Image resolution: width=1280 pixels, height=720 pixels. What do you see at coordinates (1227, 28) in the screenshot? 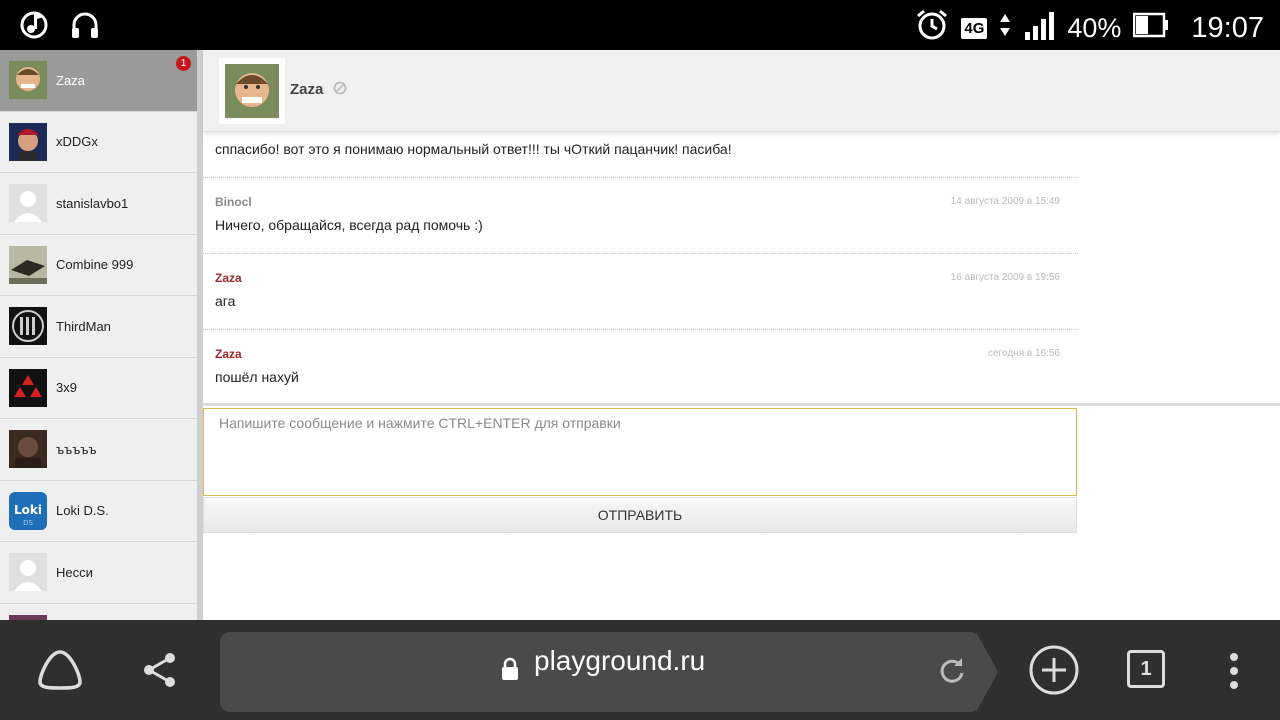
I see `clock: 19:07` at bounding box center [1227, 28].